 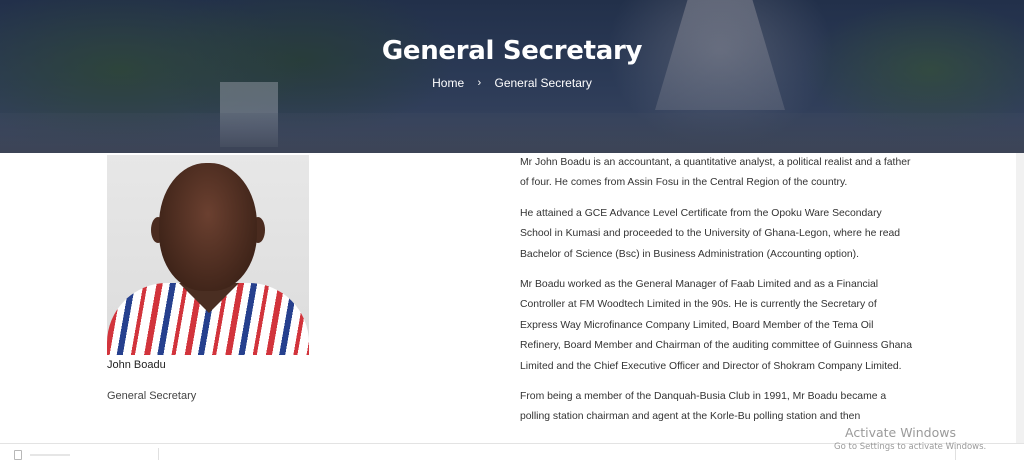 I want to click on chevron-right-icon: ›, so click(x=479, y=82).